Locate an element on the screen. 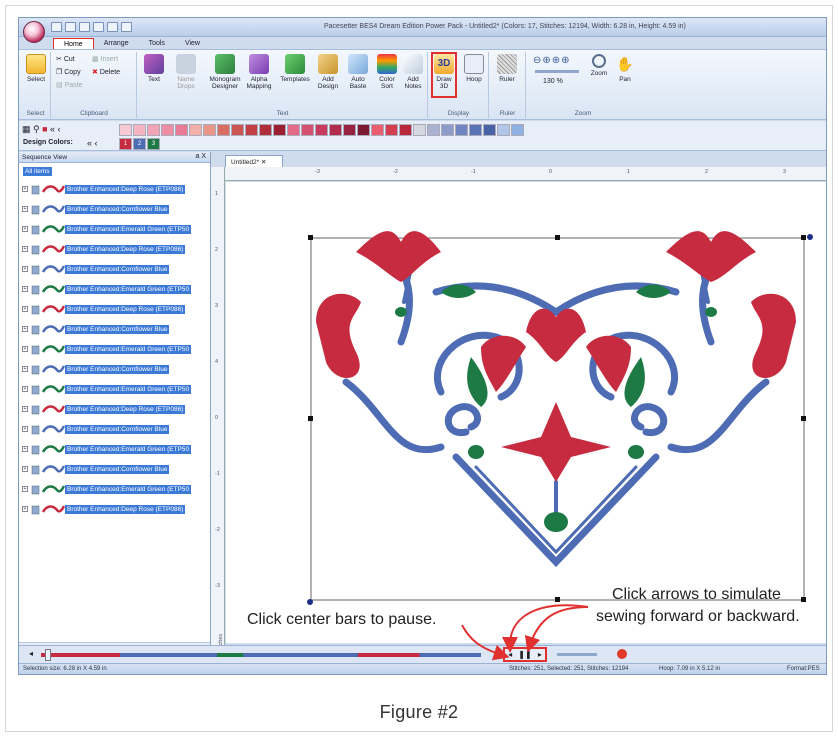  hoop-button: Hoop is located at coordinates (474, 68).